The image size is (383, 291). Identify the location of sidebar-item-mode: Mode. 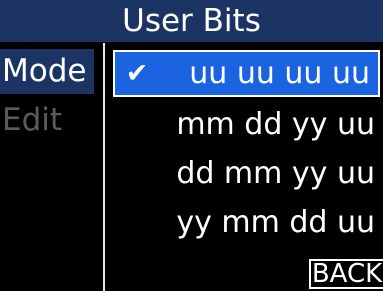
(47, 71).